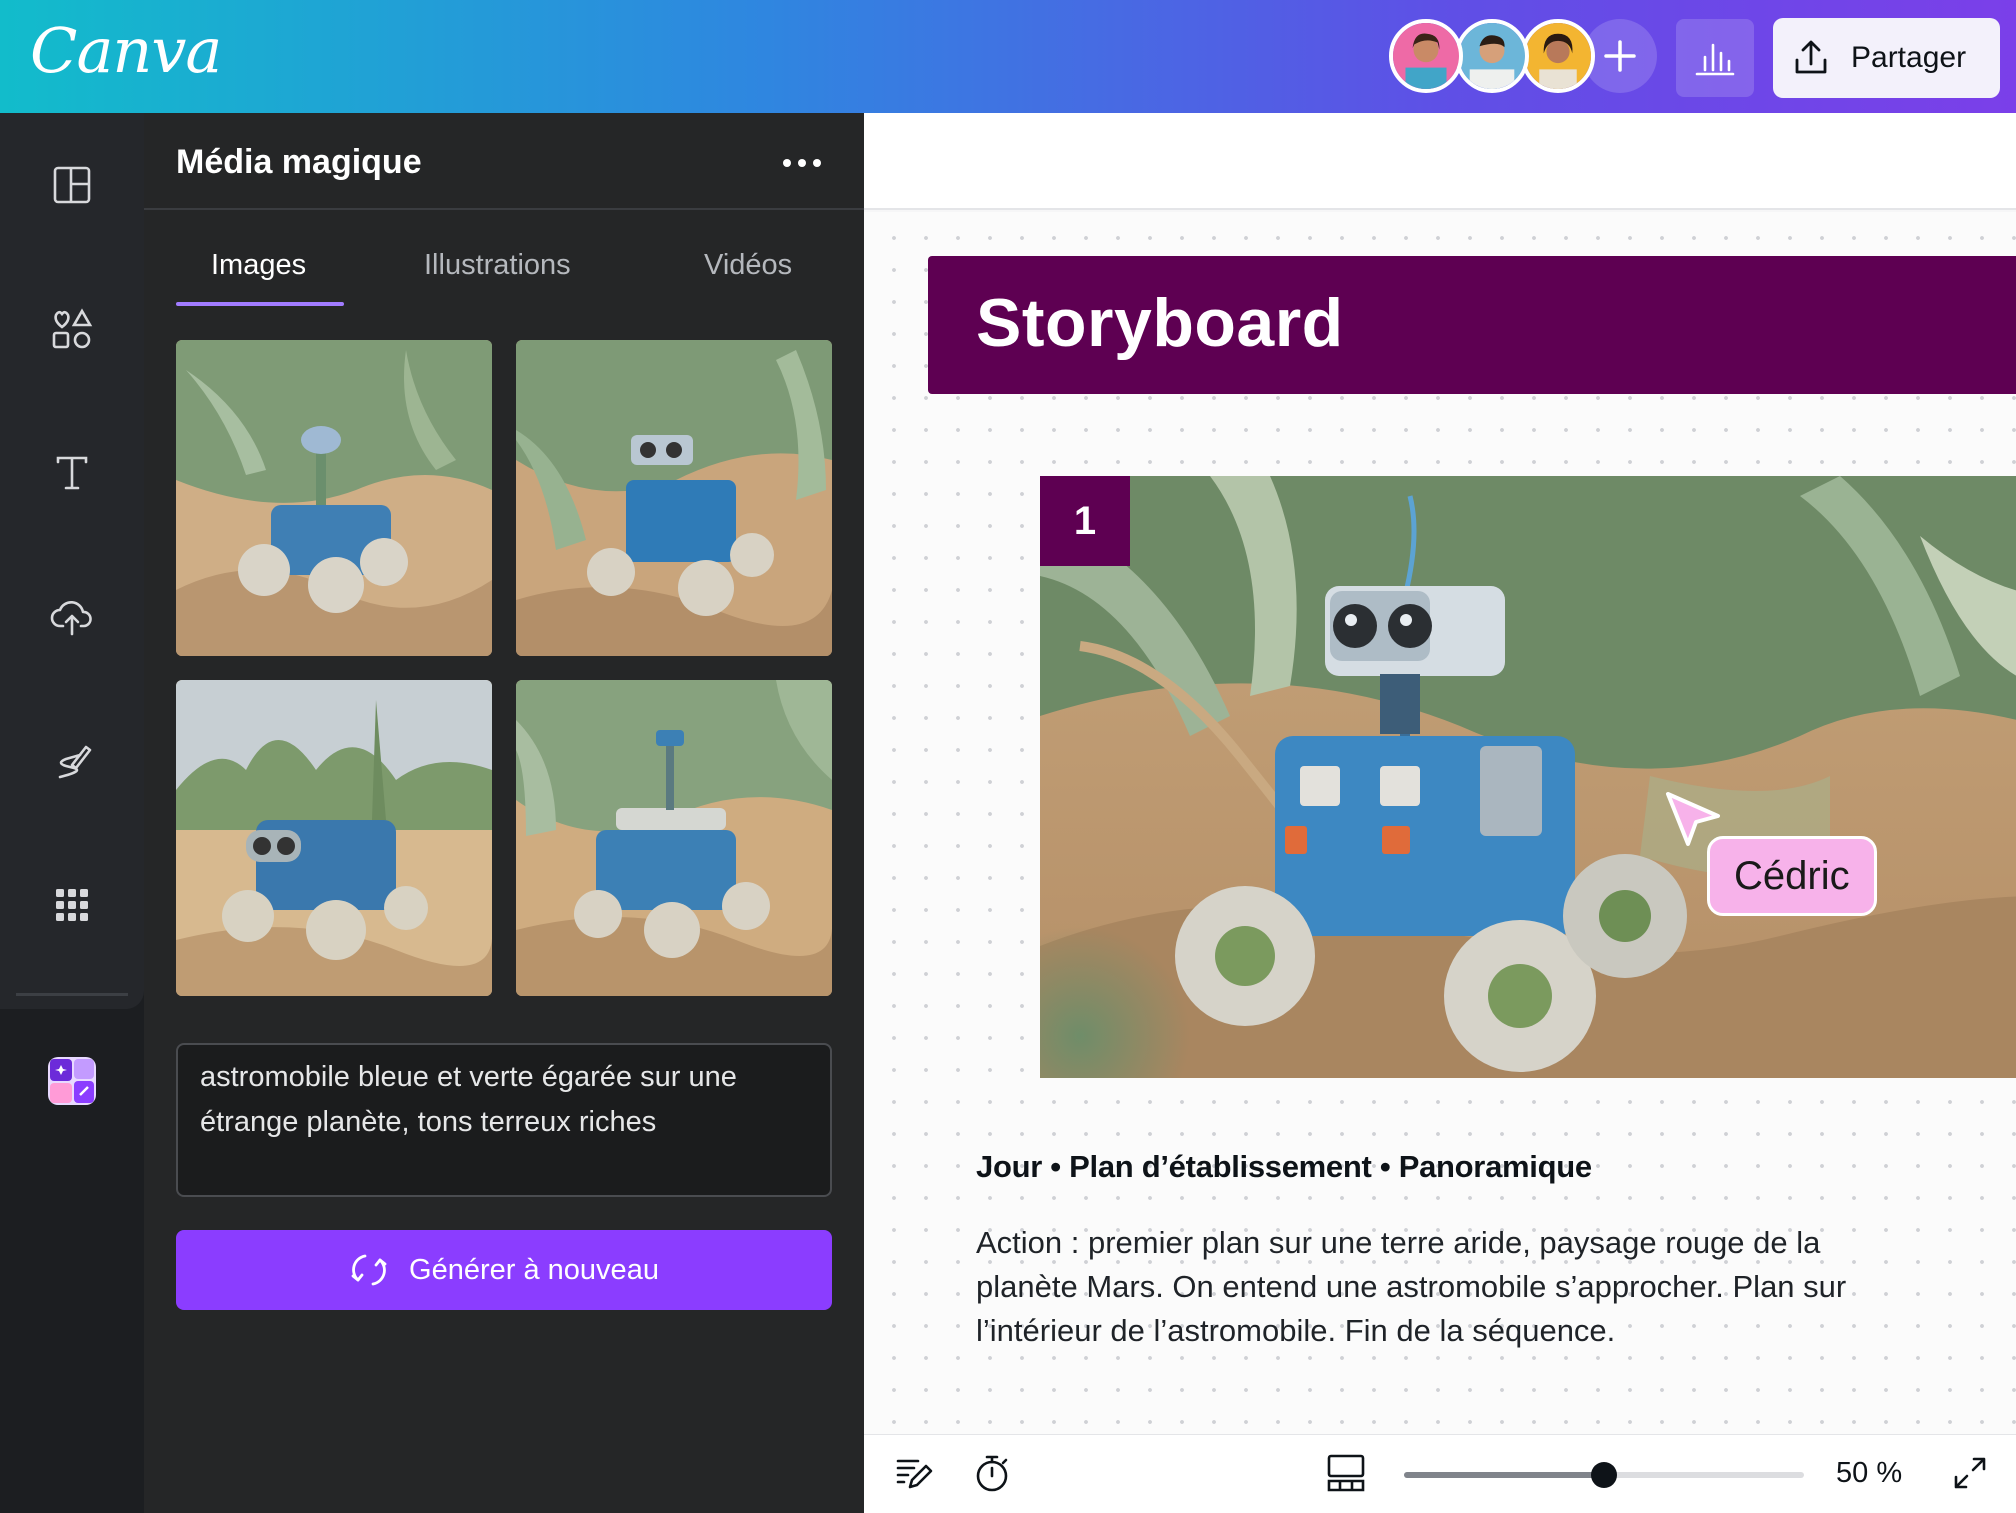  Describe the element at coordinates (1440, 161) in the screenshot. I see `canvas-toolbar` at that location.